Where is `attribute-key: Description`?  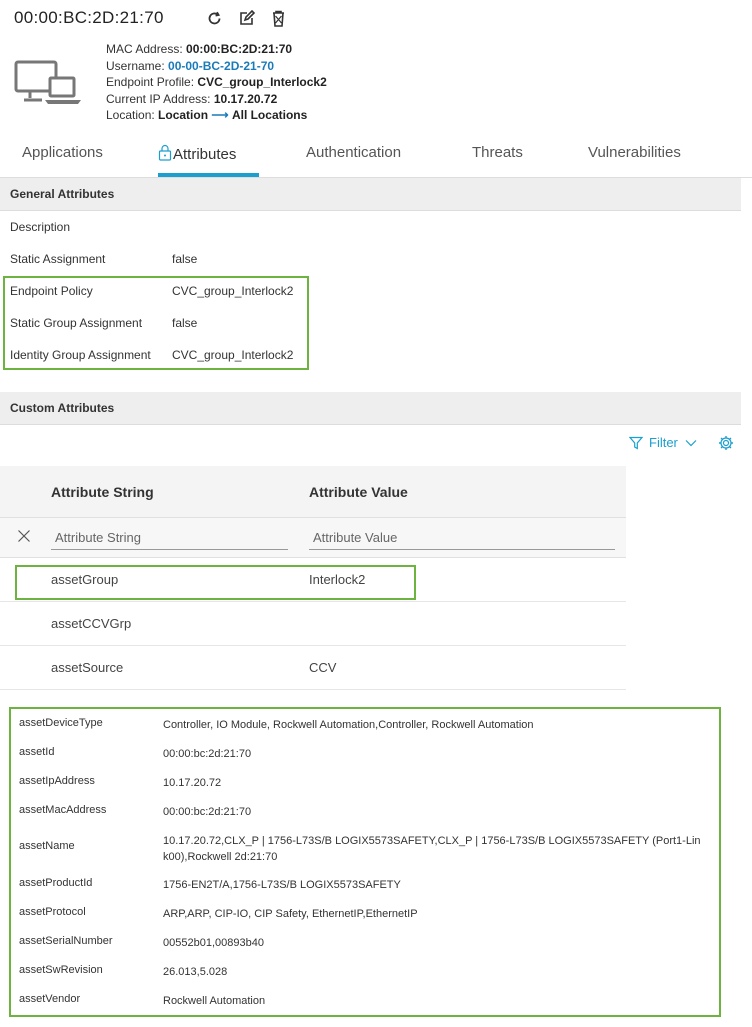 attribute-key: Description is located at coordinates (40, 227).